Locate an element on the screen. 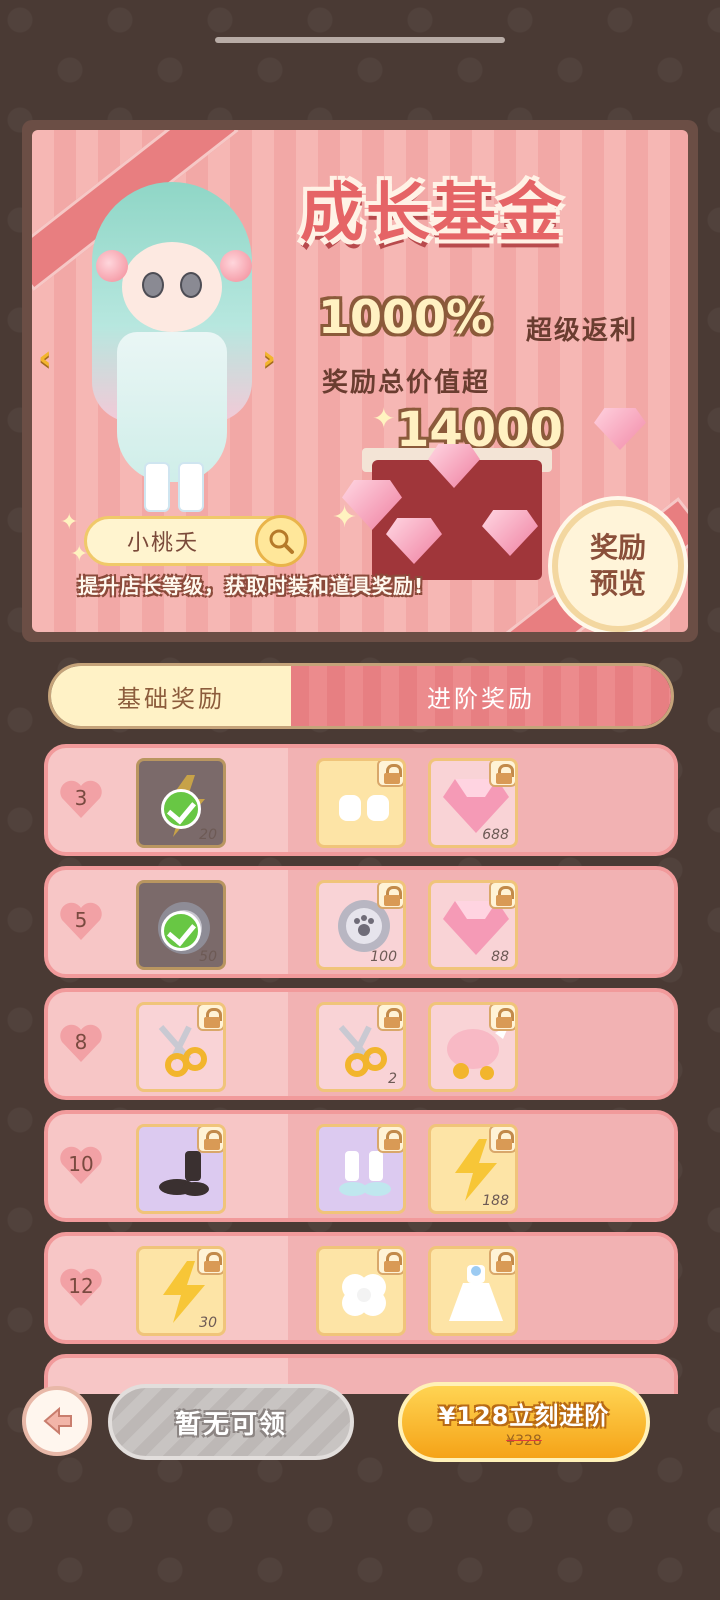 This screenshot has width=720, height=1600. gloves-icon is located at coordinates (364, 808).